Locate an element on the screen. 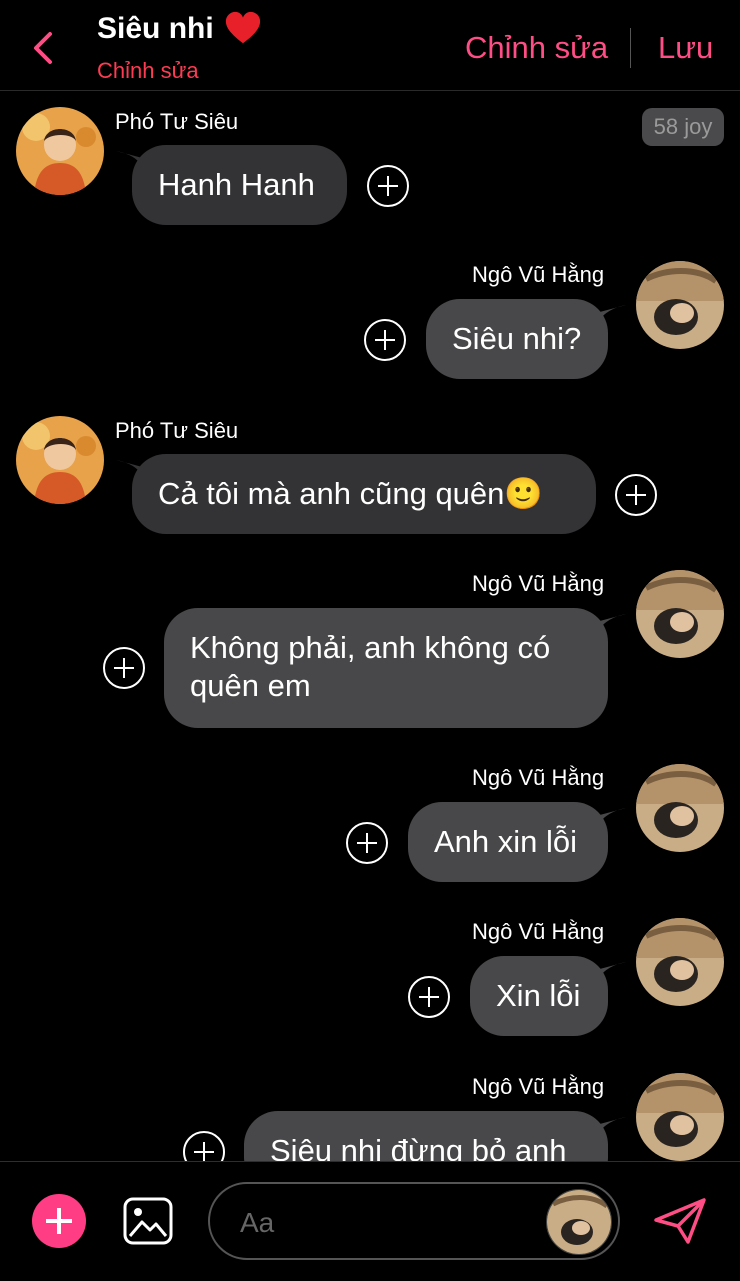 This screenshot has height=1281, width=740. message-bubble: Xin lỗi is located at coordinates (539, 996).